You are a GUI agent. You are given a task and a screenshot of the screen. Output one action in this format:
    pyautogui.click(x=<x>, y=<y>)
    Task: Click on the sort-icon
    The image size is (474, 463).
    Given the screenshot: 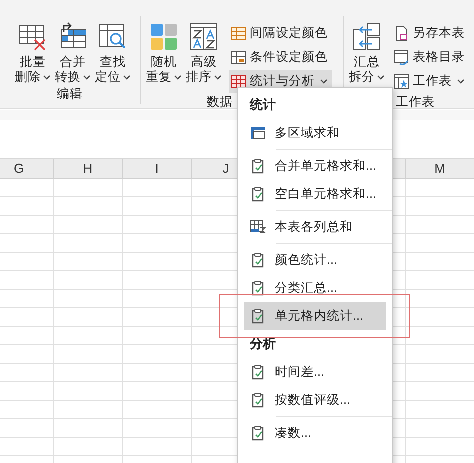 What is the action you would take?
    pyautogui.click(x=204, y=37)
    